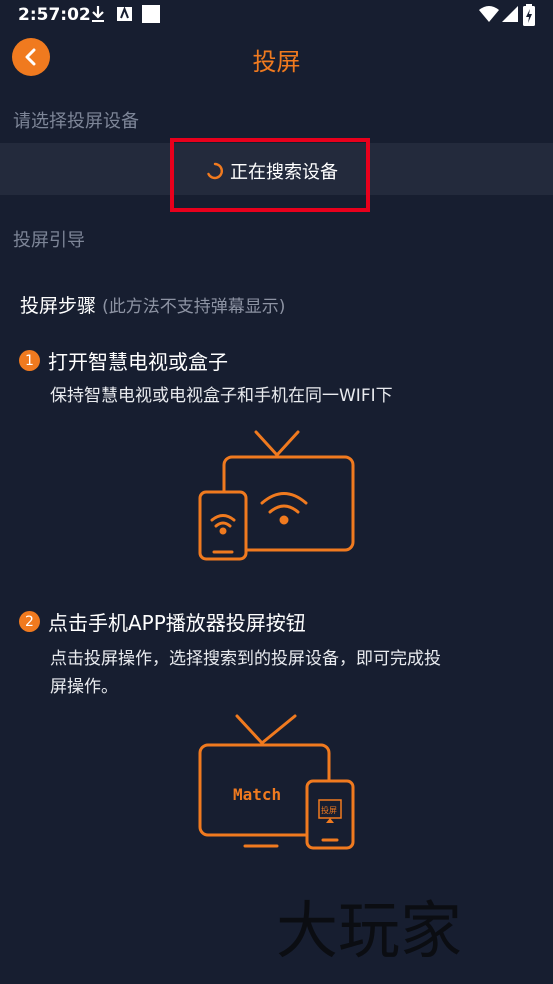 Image resolution: width=553 pixels, height=984 pixels. I want to click on step-1-title: 打开智慧电视或盒子, so click(138, 362).